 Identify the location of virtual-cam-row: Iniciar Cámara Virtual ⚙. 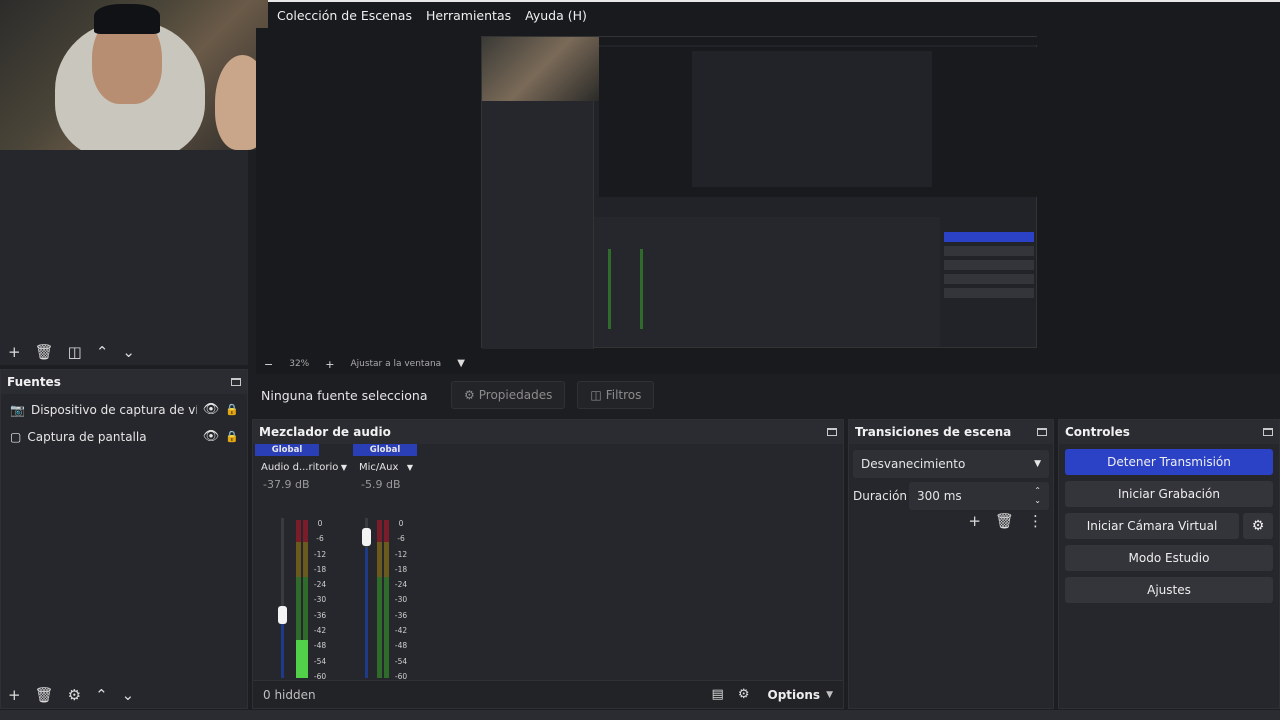
(1169, 526).